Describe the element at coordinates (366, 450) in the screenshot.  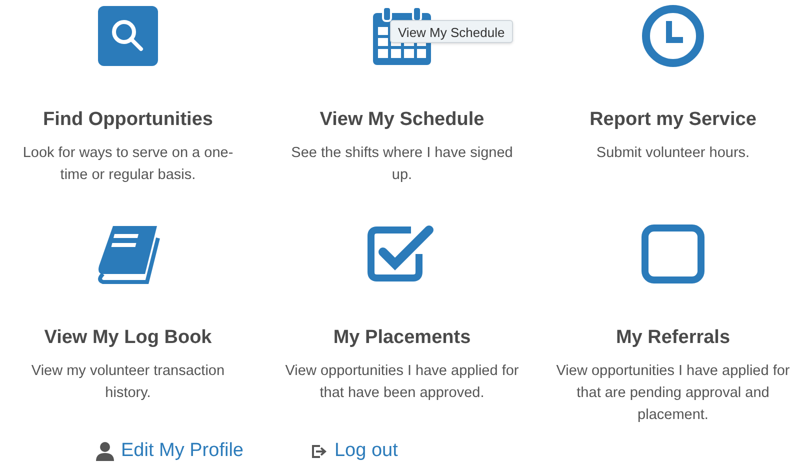
I see `link: Log out` at that location.